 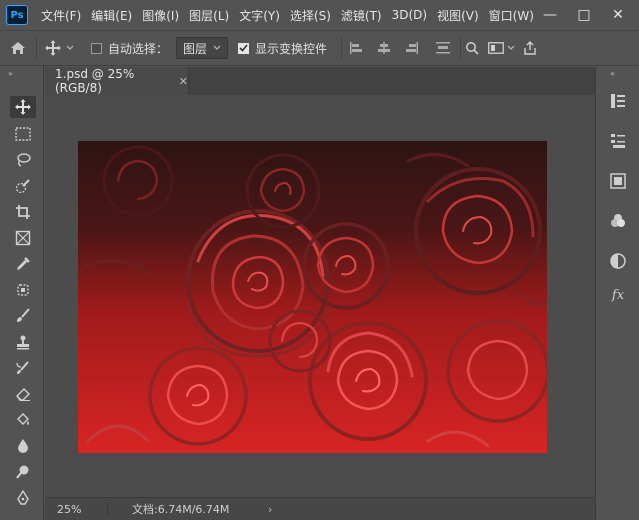 What do you see at coordinates (23, 446) in the screenshot?
I see `blur-tool-icon` at bounding box center [23, 446].